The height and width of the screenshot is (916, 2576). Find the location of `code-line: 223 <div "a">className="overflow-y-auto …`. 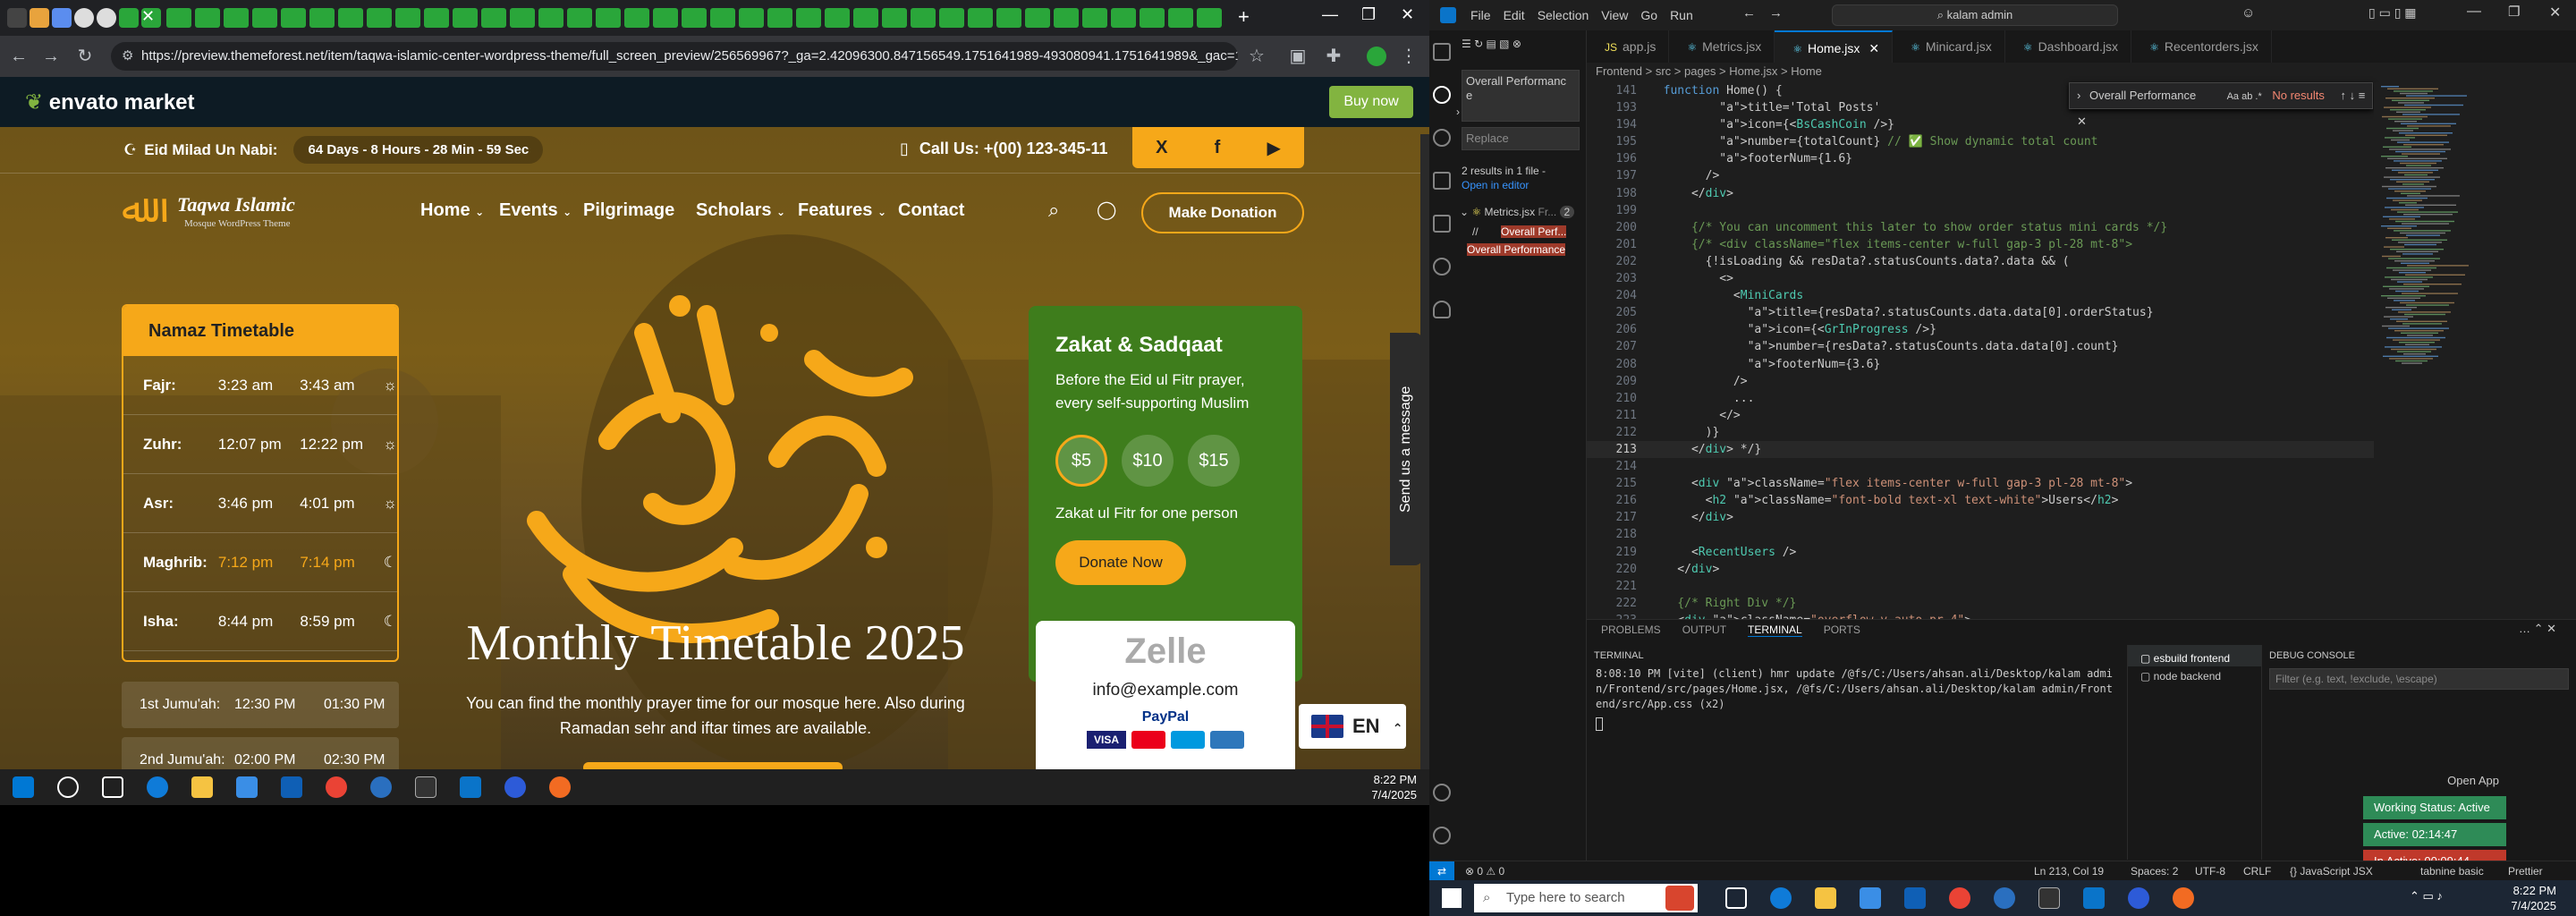

code-line: 223 <div "a">className="overflow-y-auto … is located at coordinates (1980, 615).